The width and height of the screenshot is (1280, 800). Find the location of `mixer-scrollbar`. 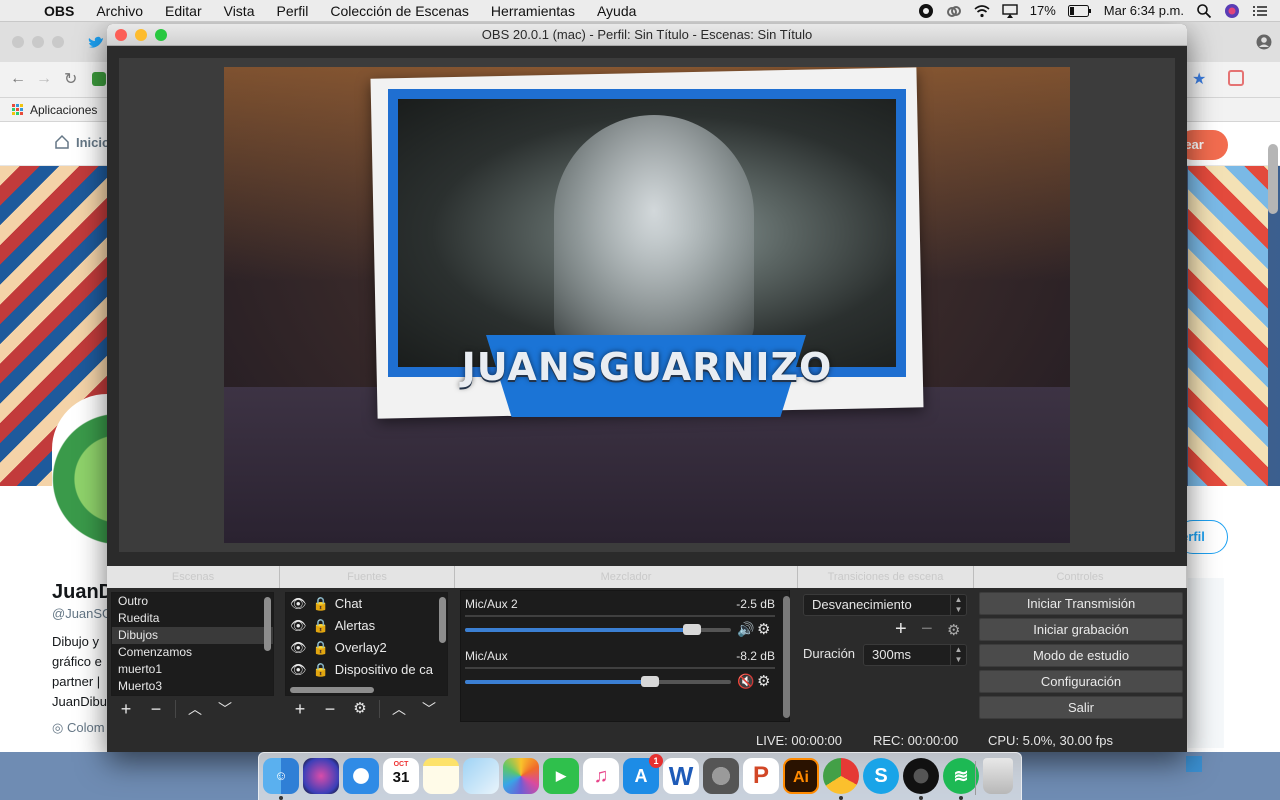

mixer-scrollbar is located at coordinates (786, 657).